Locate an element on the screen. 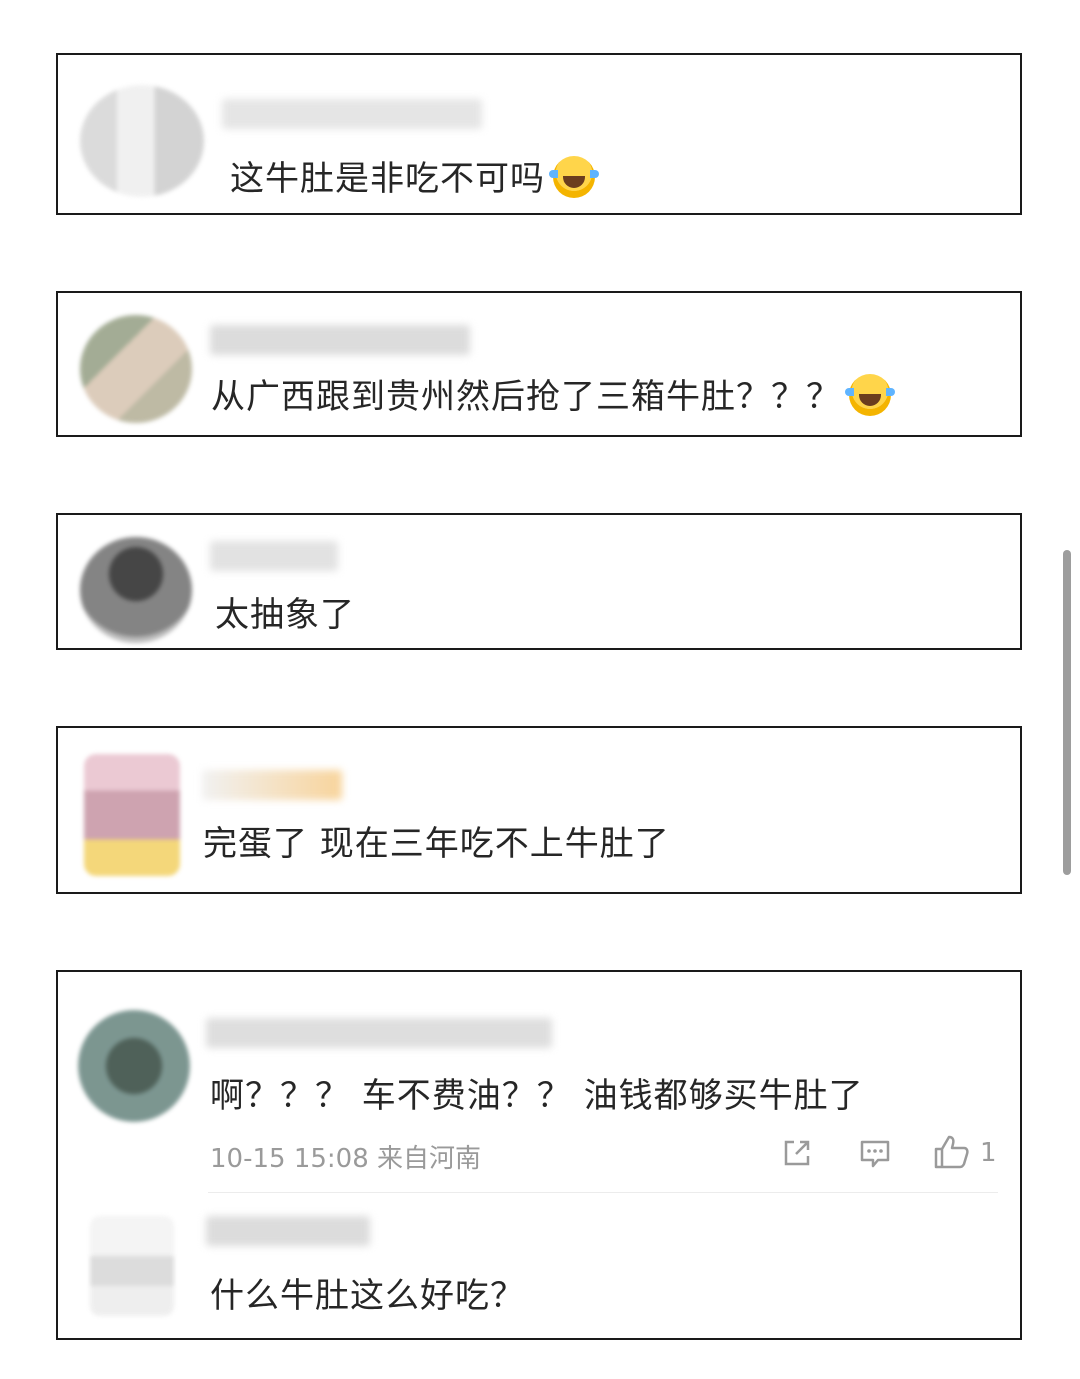 The image size is (1080, 1379). like-count: 1 is located at coordinates (988, 1153).